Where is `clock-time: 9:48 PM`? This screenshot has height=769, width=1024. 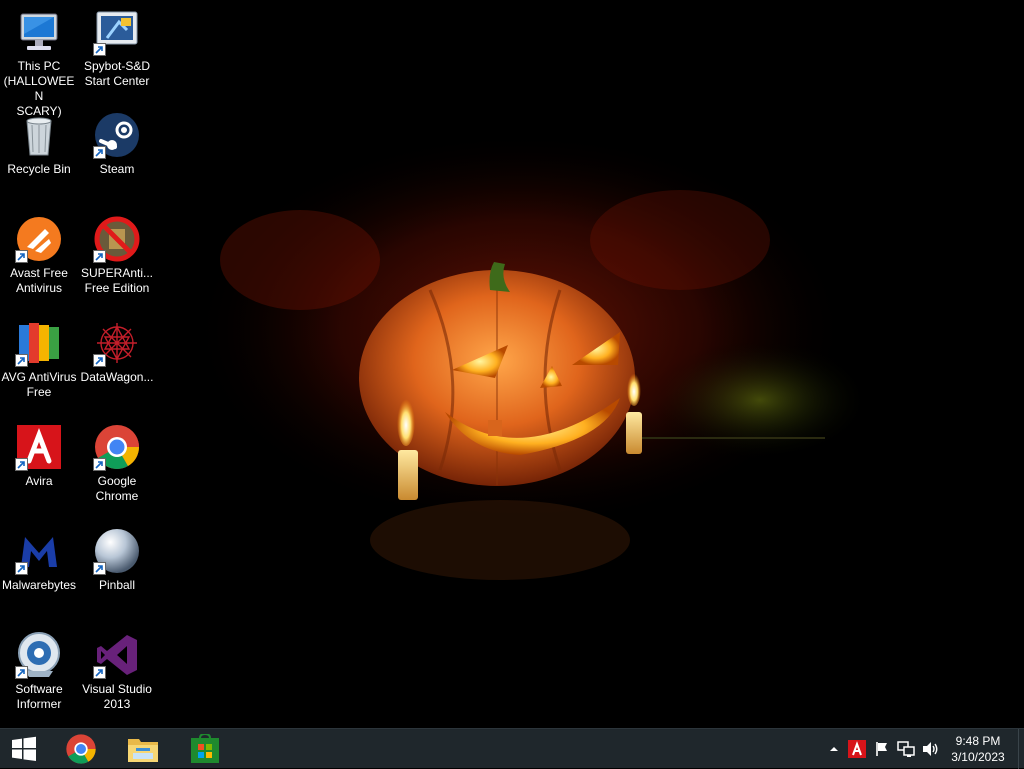
clock-time: 9:48 PM is located at coordinates (978, 741).